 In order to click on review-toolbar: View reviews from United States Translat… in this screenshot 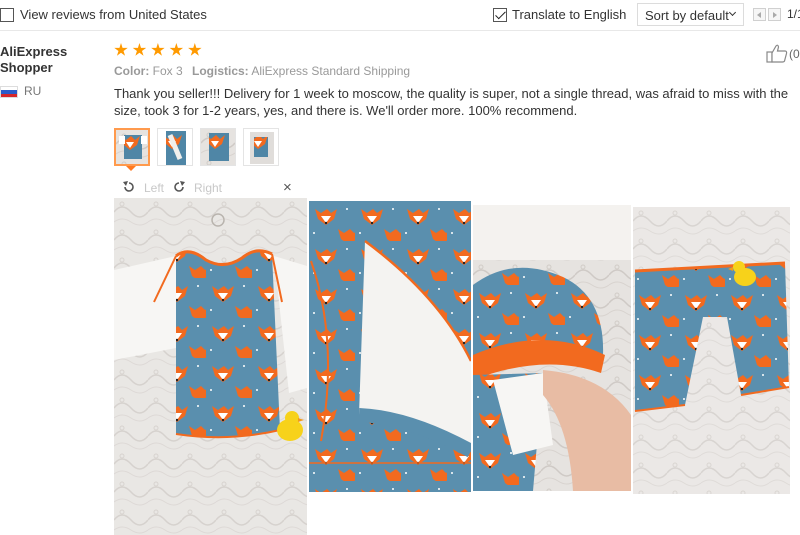, I will do `click(400, 15)`.